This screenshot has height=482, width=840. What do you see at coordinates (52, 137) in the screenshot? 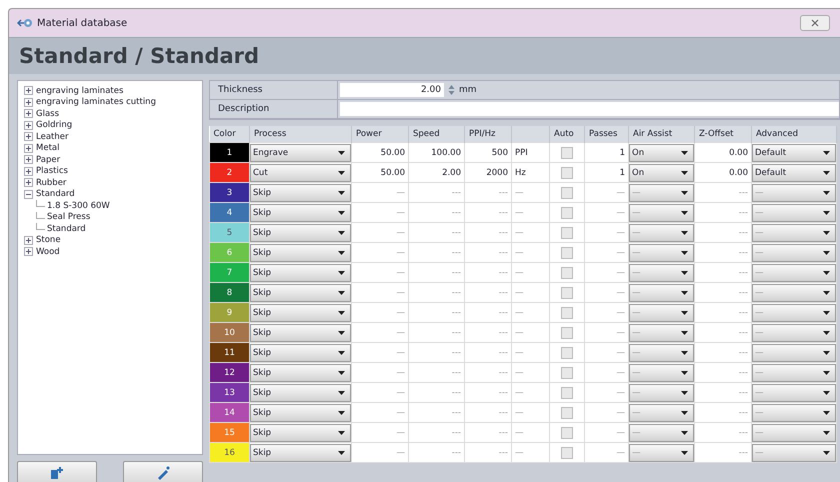
I see `tree-item: Leather` at bounding box center [52, 137].